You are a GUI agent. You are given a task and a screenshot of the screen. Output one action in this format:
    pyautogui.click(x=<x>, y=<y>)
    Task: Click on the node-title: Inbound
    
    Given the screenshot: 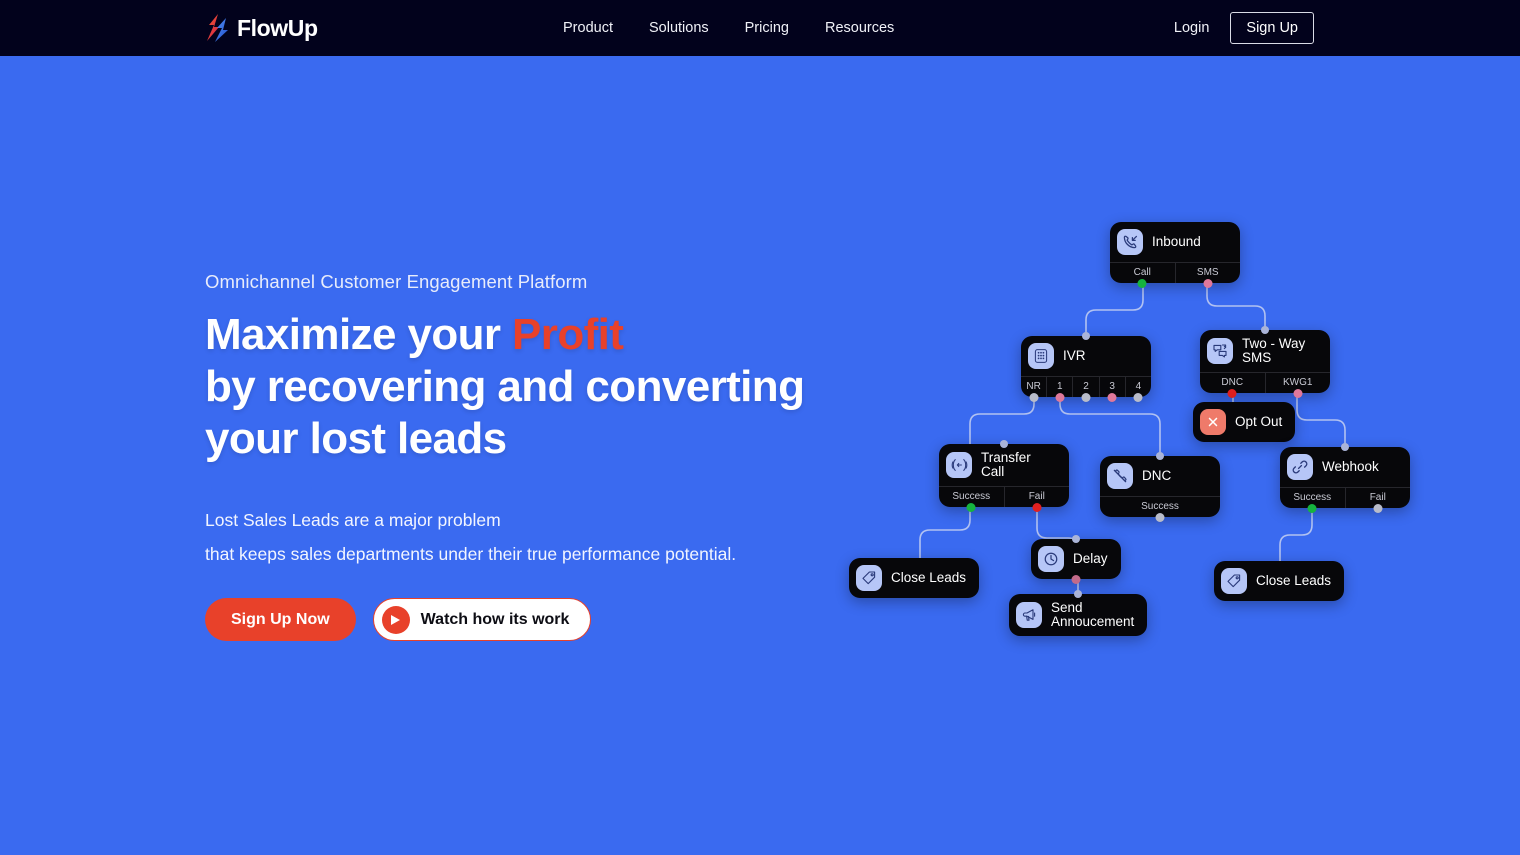 What is the action you would take?
    pyautogui.click(x=1176, y=241)
    